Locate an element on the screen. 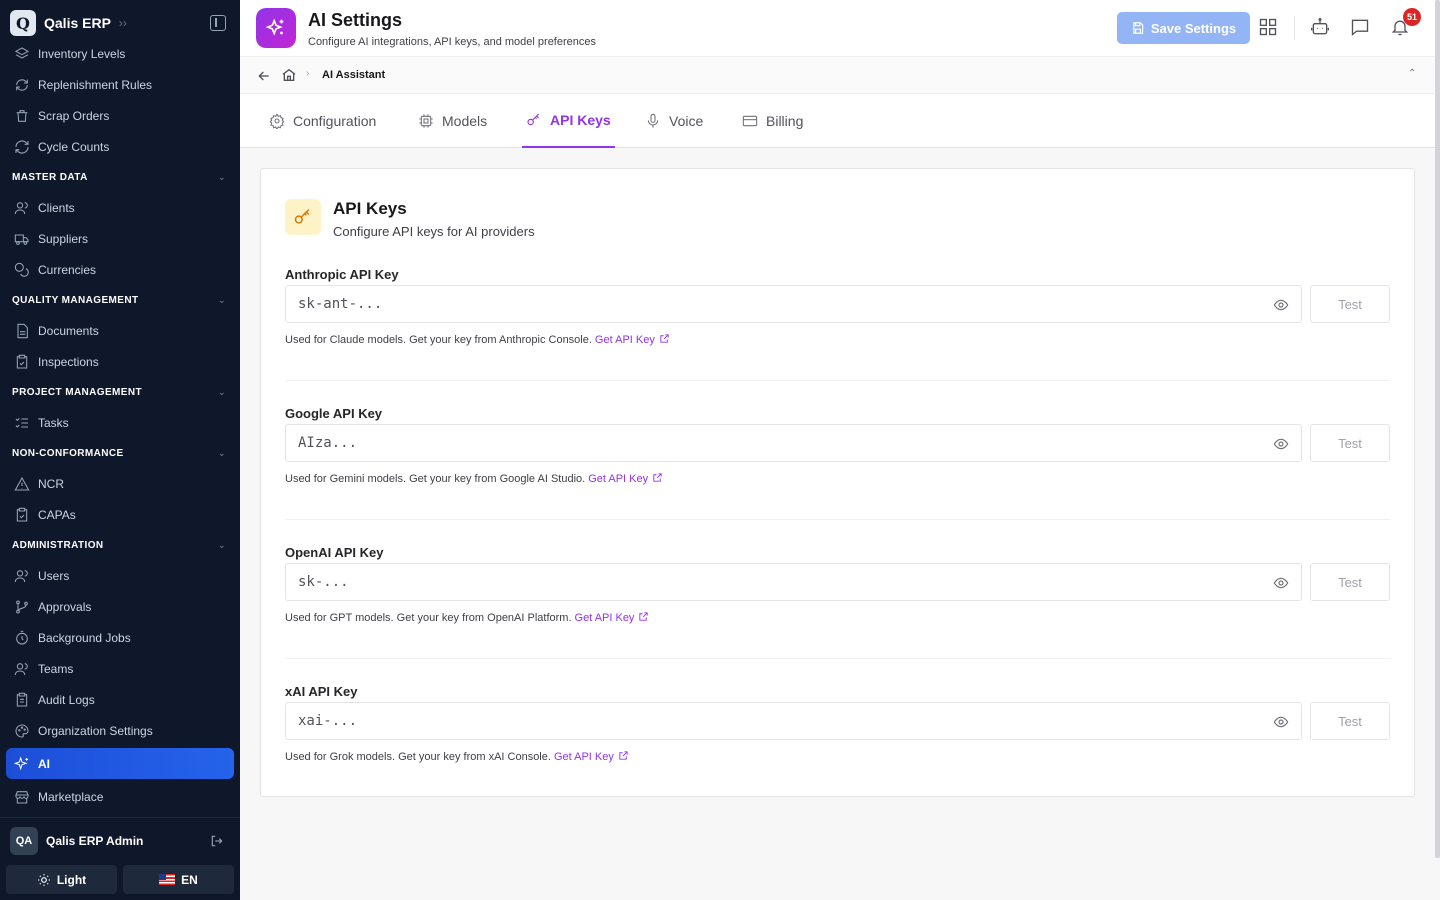 The image size is (1440, 900). sidebar-item-label: AI is located at coordinates (44, 763).